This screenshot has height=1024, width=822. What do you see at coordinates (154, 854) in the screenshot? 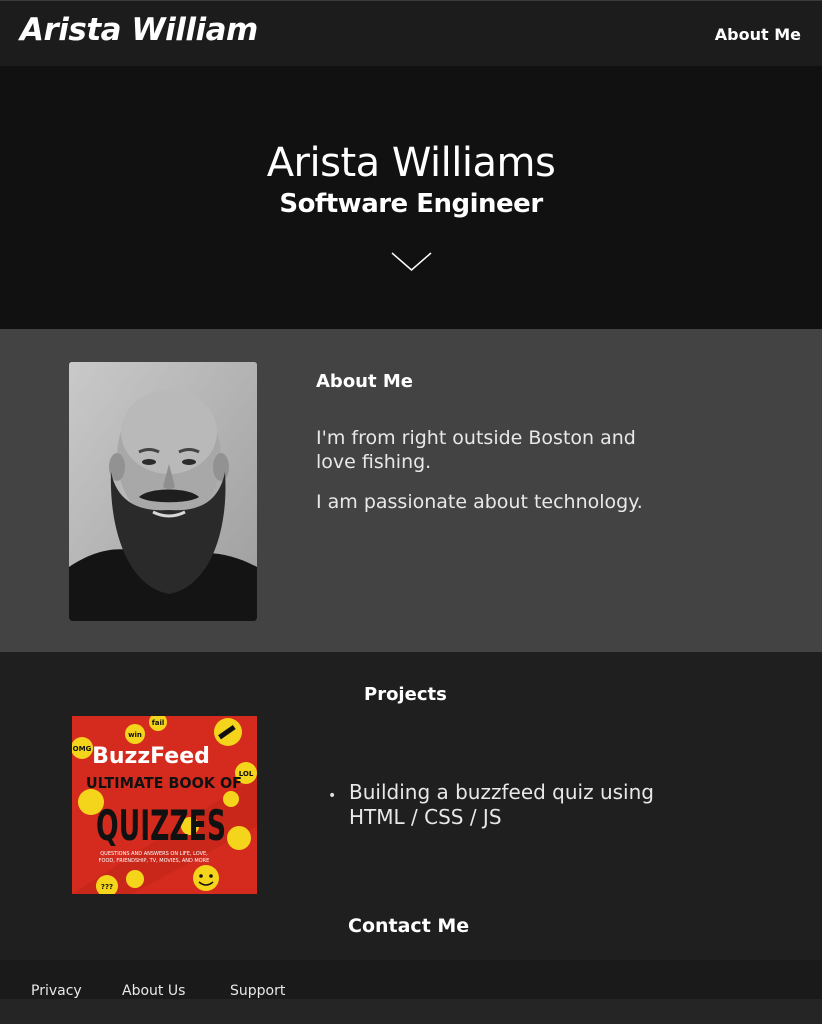
I see `book-subtitle: QUESTIONS AND ANSWERS ON LIFE, LOVE,` at bounding box center [154, 854].